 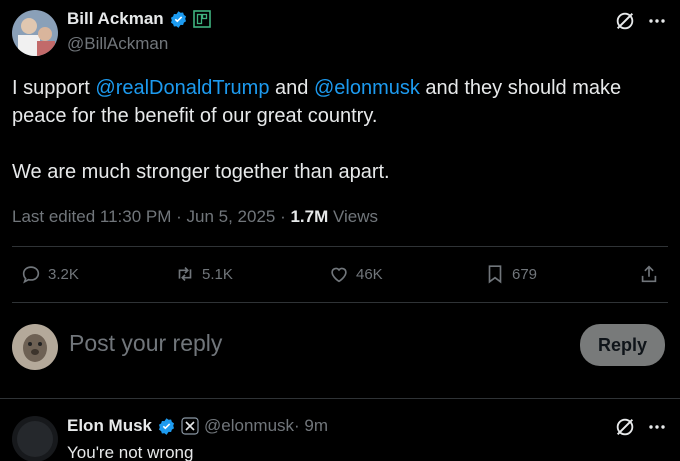 What do you see at coordinates (63, 274) in the screenshot?
I see `reply-count: 3.2K` at bounding box center [63, 274].